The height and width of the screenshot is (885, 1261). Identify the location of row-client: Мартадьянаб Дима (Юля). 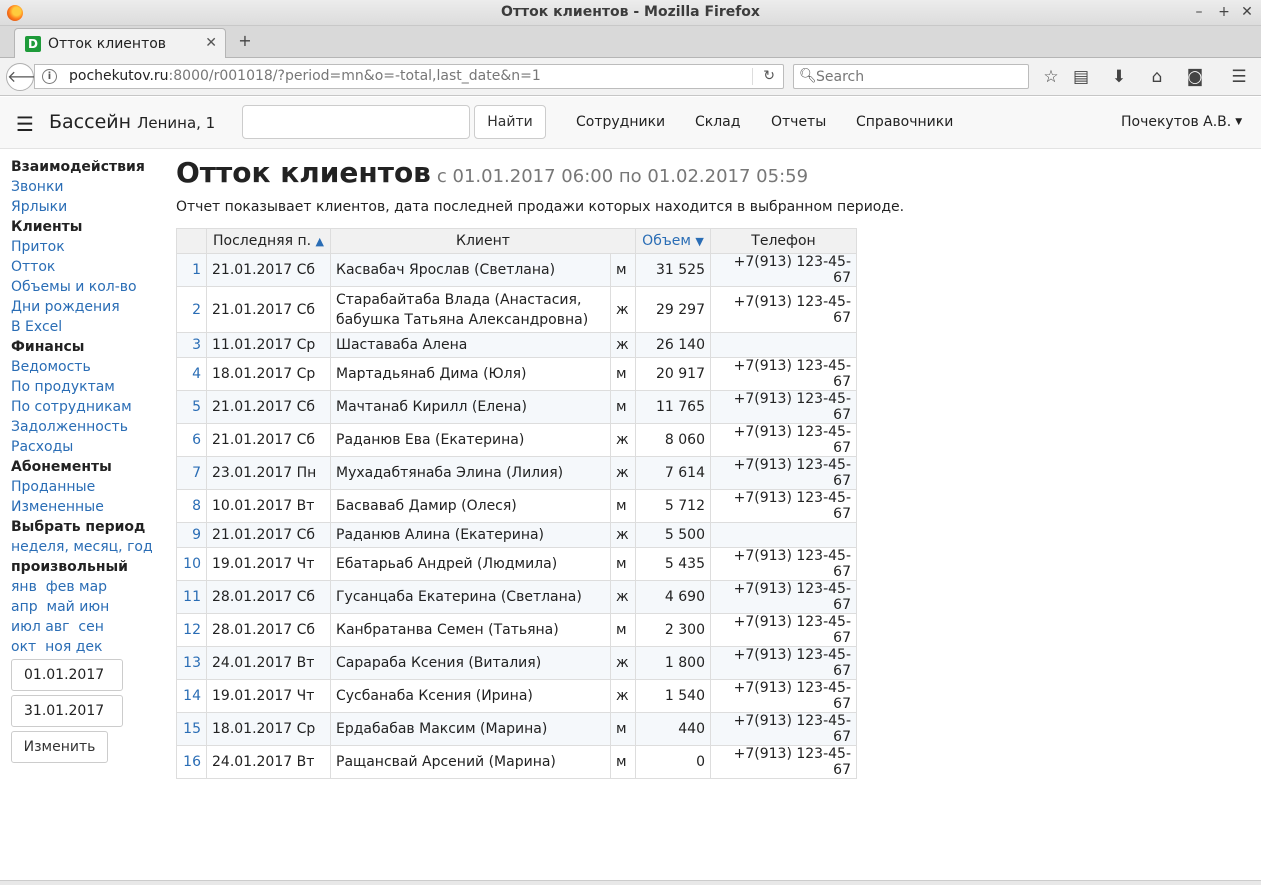
(470, 374).